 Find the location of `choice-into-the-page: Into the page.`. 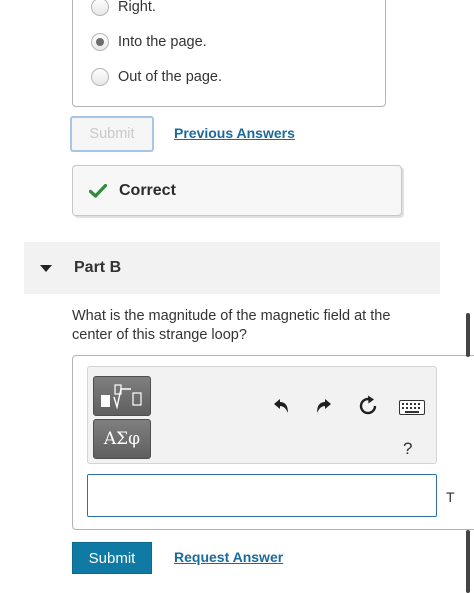

choice-into-the-page: Into the page. is located at coordinates (149, 42).